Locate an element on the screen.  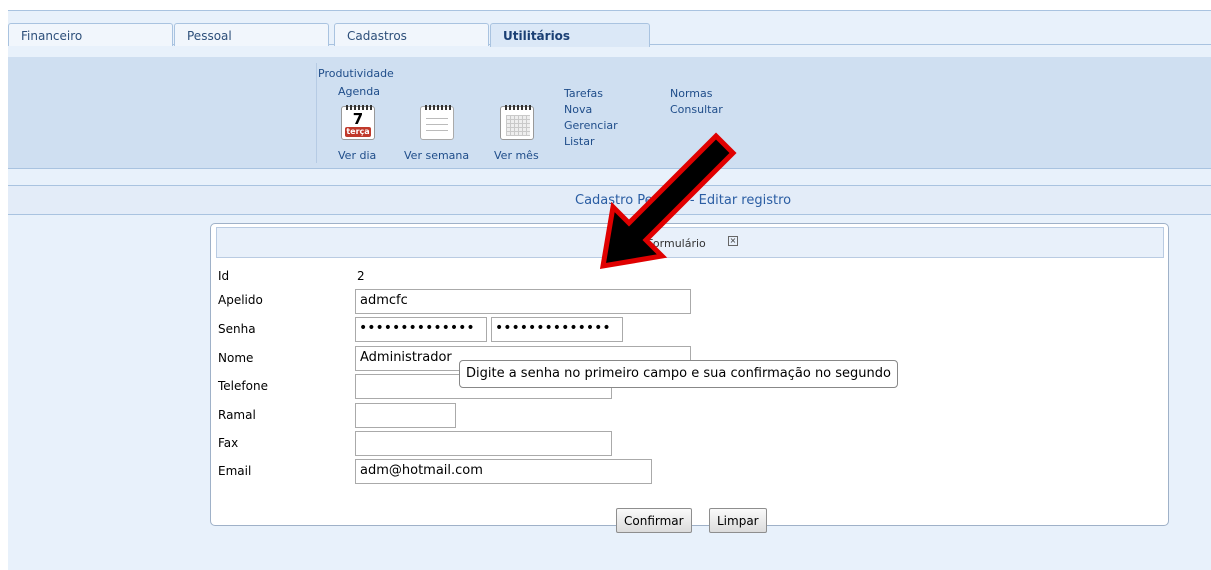
email-label: Email is located at coordinates (235, 471).